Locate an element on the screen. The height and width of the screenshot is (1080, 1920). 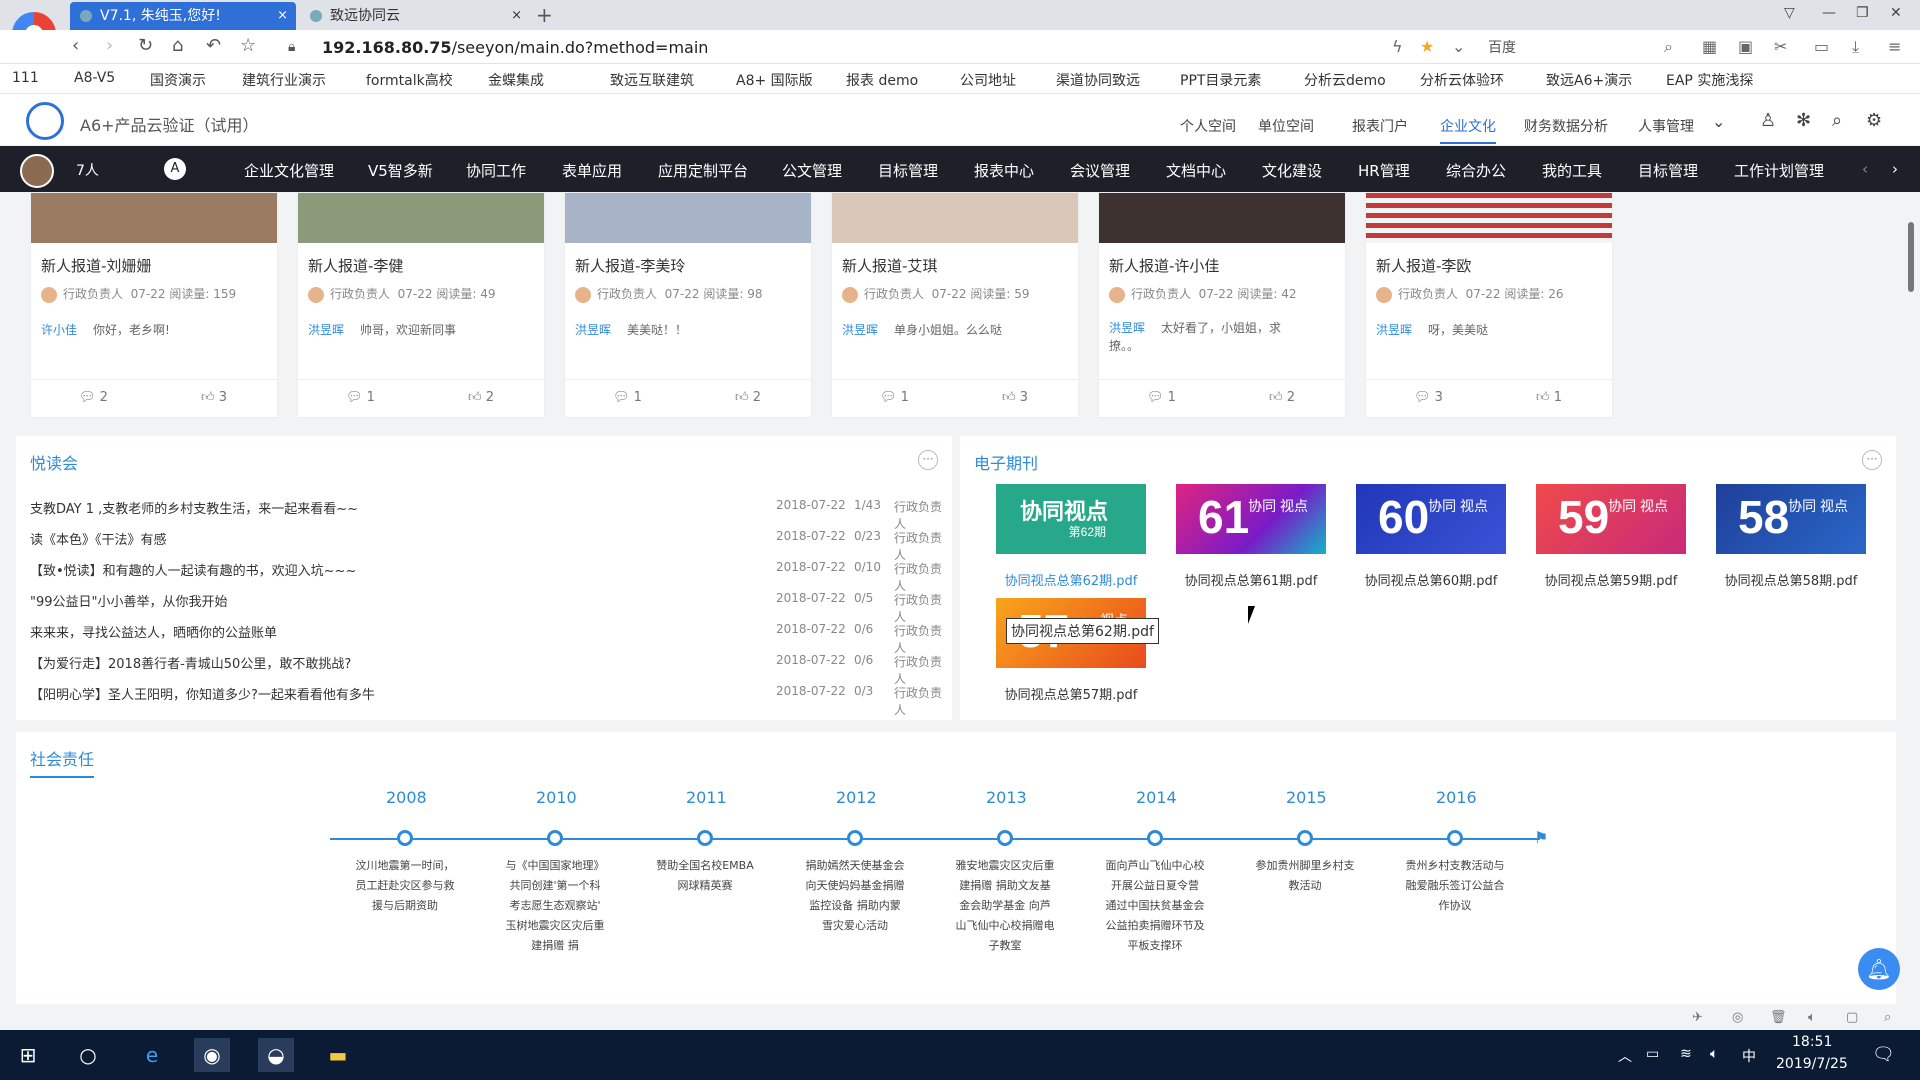
bookmark-item: 111 is located at coordinates (25, 78).